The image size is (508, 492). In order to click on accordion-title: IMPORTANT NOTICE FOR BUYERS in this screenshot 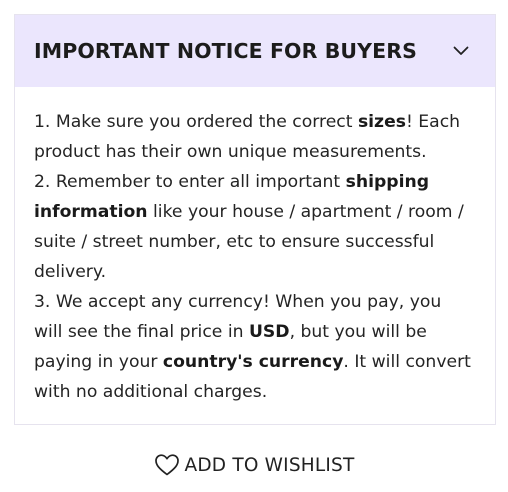, I will do `click(225, 51)`.